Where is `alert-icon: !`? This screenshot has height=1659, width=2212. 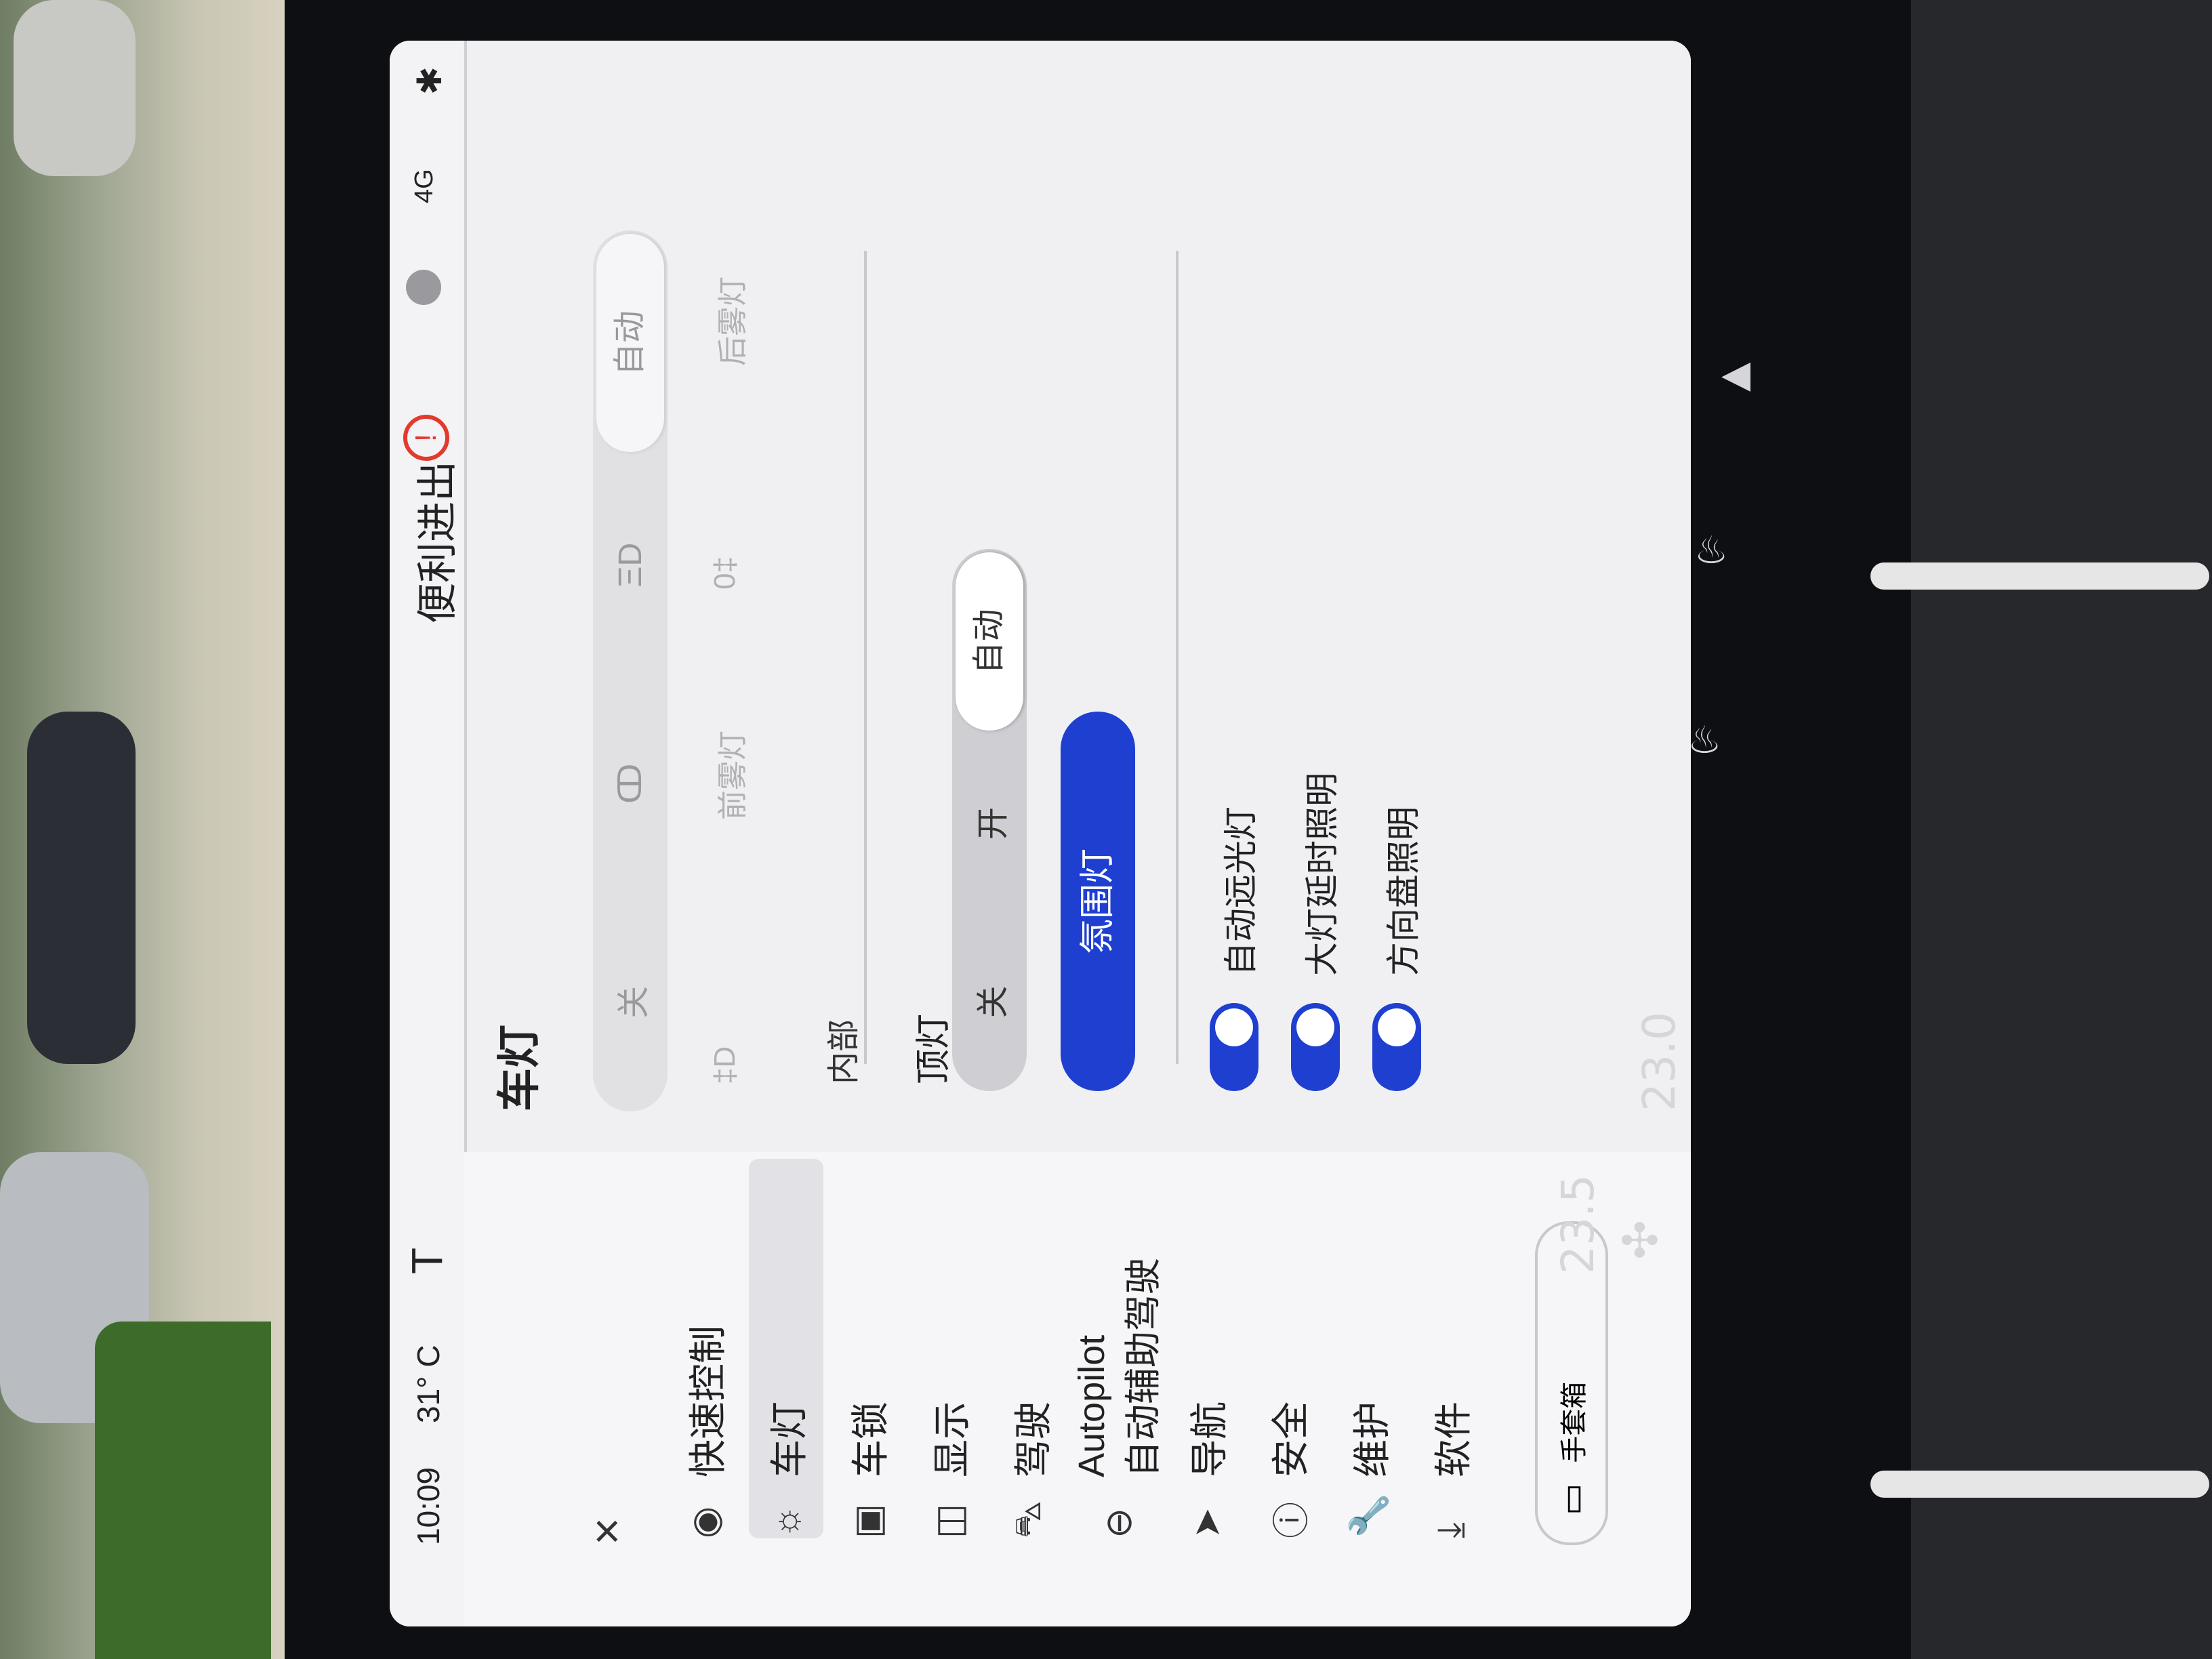 alert-icon: ! is located at coordinates (426, 438).